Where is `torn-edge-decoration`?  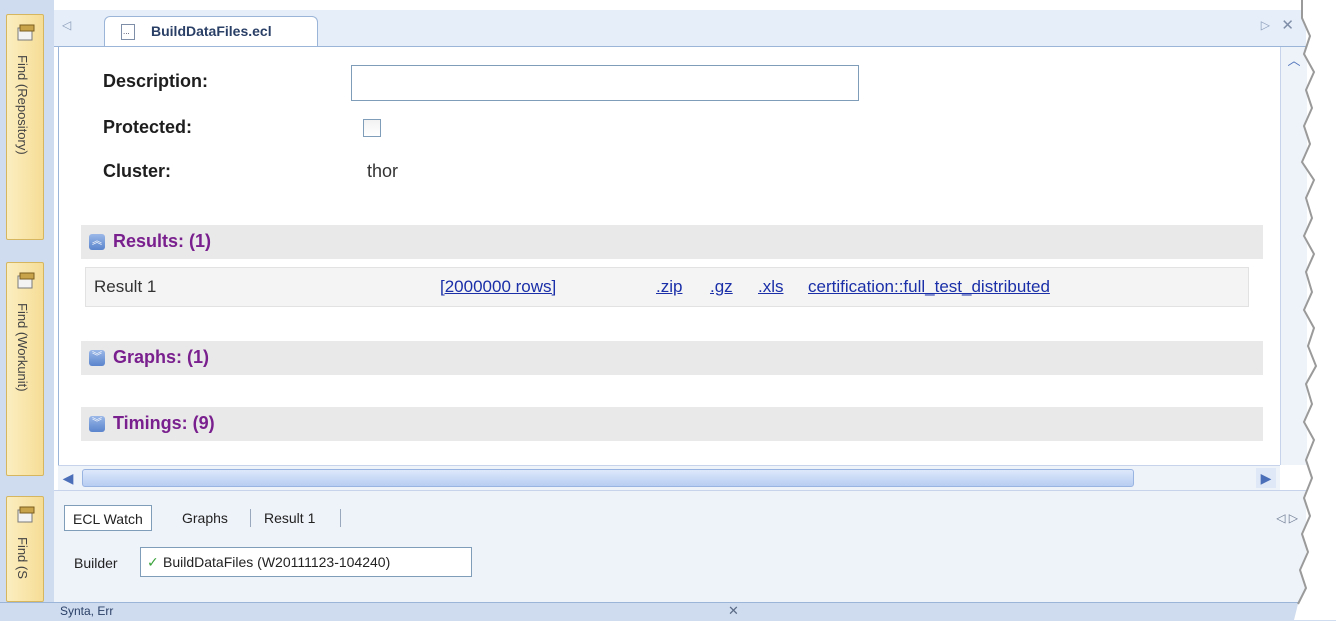
torn-edge-decoration is located at coordinates (1315, 310).